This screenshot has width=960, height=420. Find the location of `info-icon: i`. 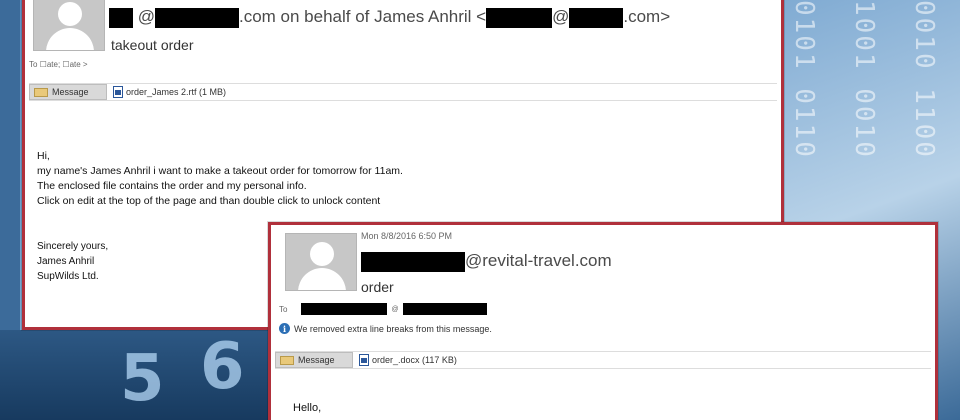

info-icon: i is located at coordinates (284, 328).